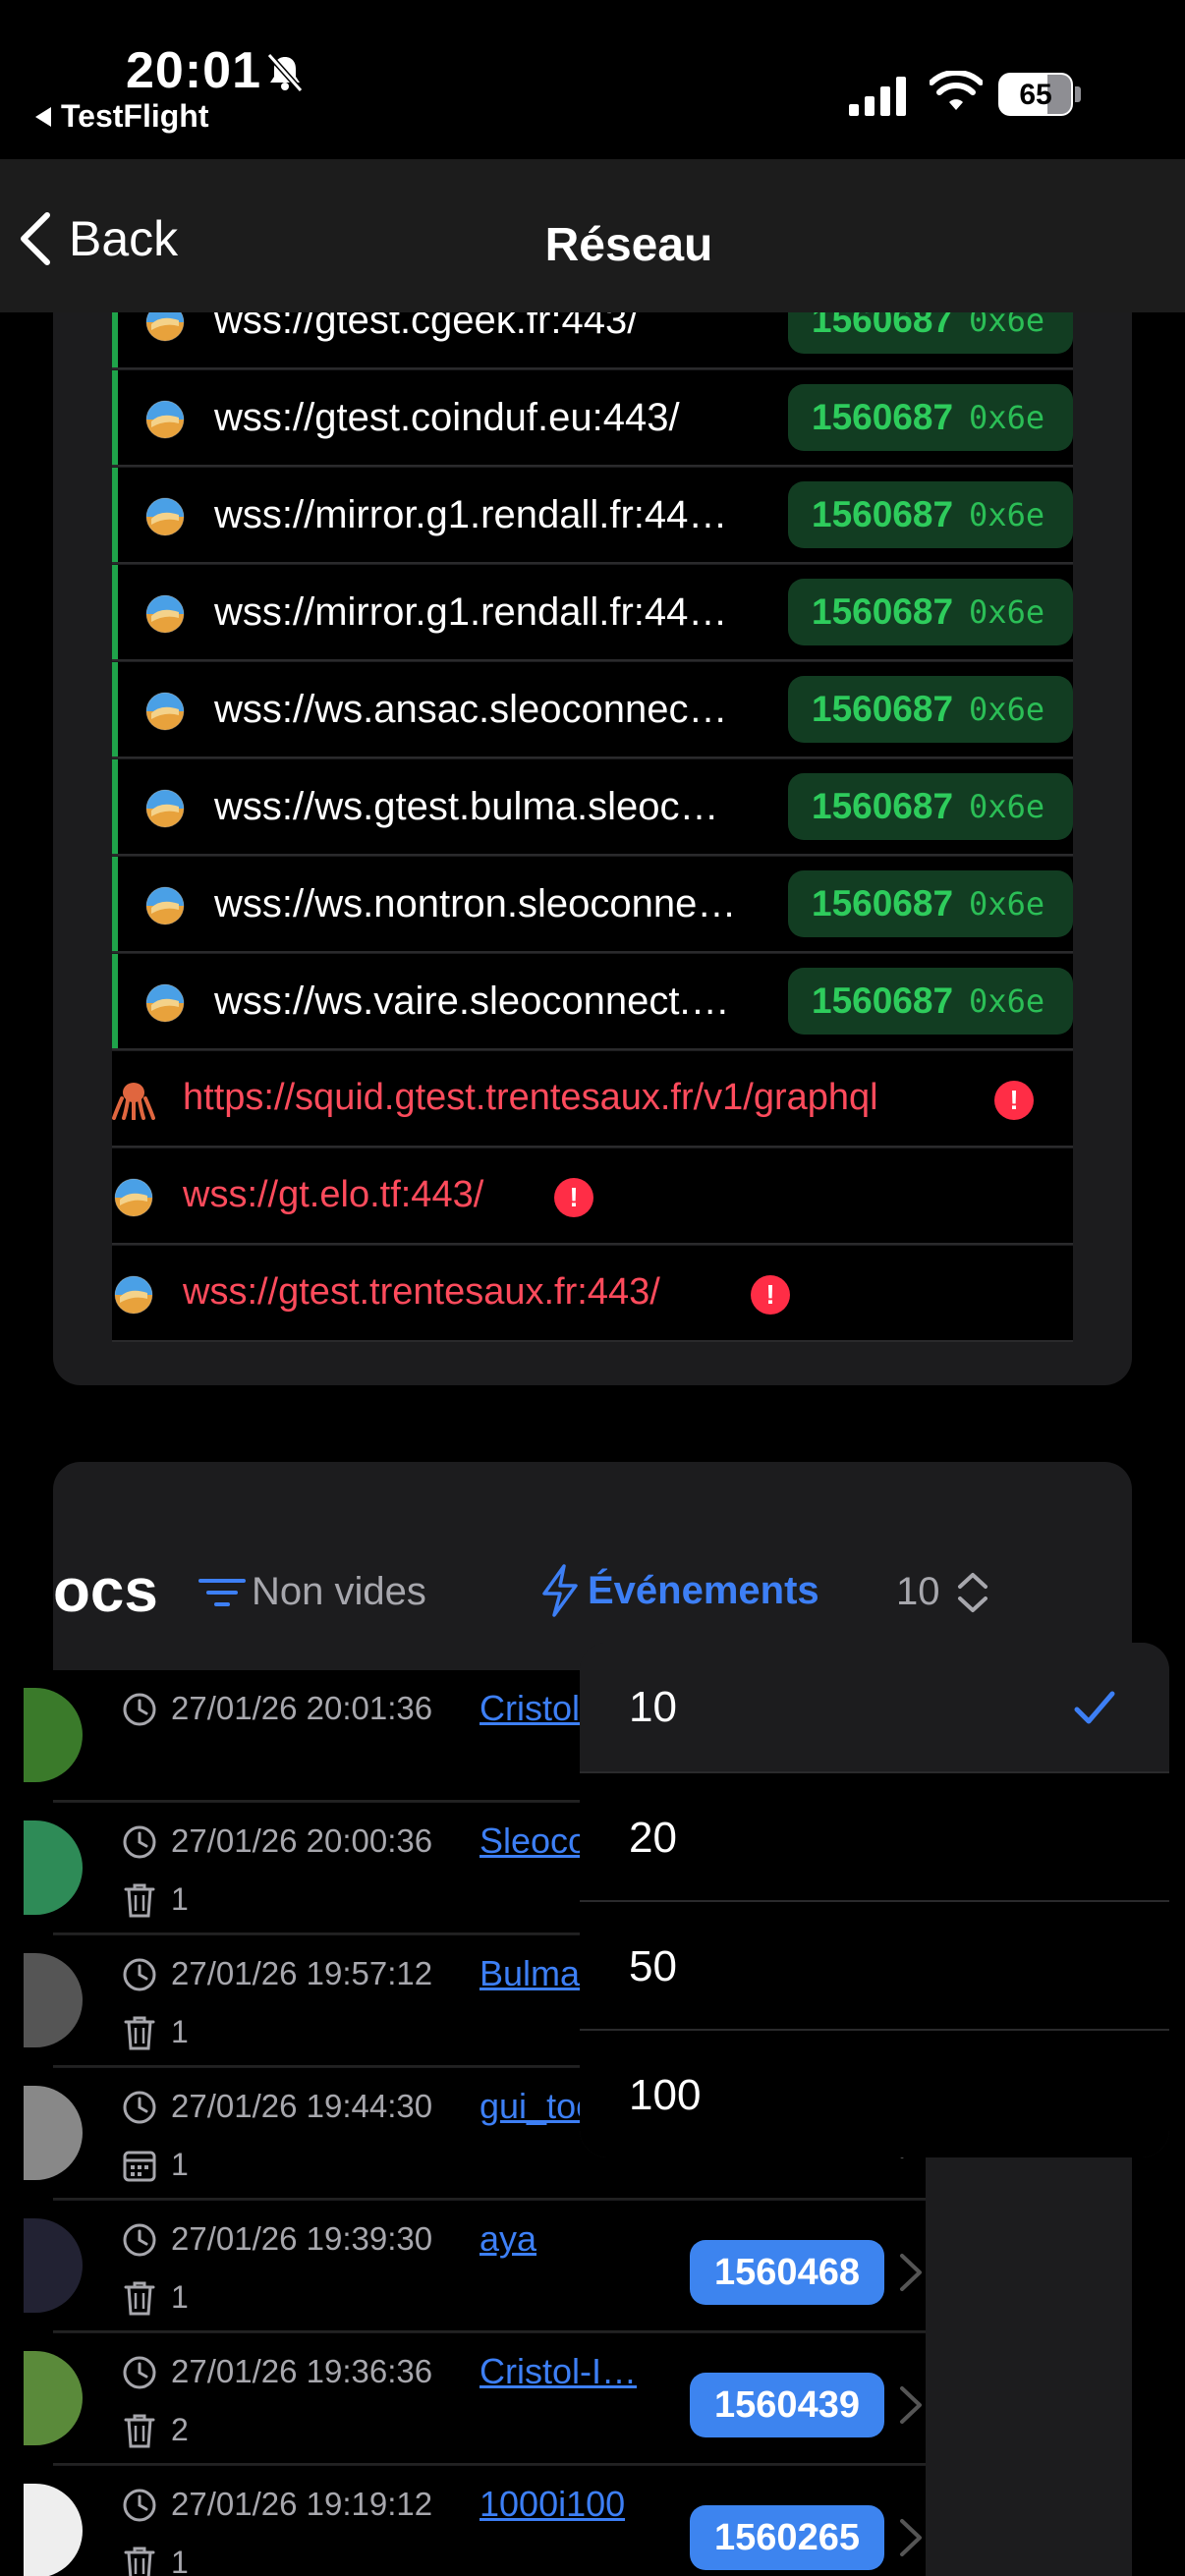 The width and height of the screenshot is (1185, 2576). Describe the element at coordinates (422, 1292) in the screenshot. I see `error-url: wss://gtest.trentesaux.fr:443/` at that location.